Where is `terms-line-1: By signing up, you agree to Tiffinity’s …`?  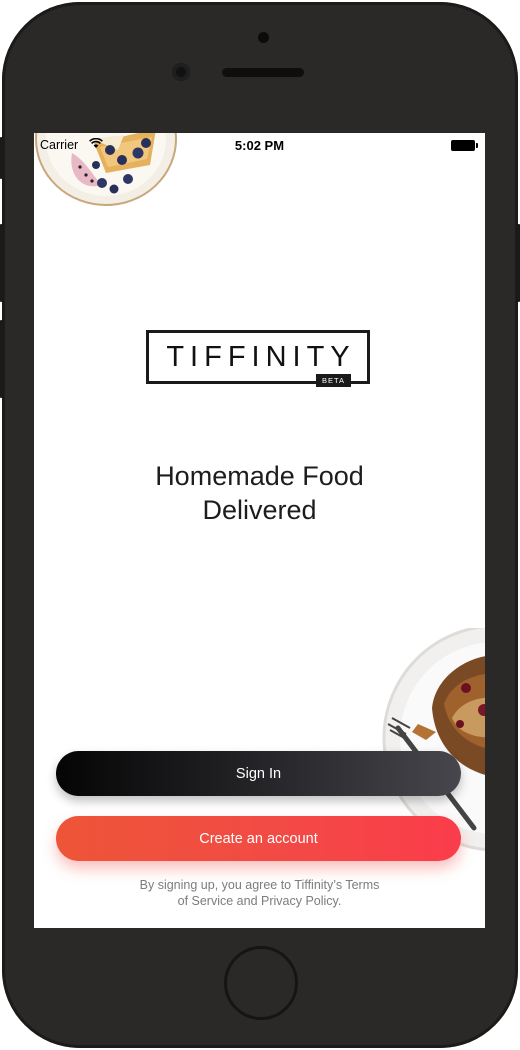 terms-line-1: By signing up, you agree to Tiffinity’s … is located at coordinates (259, 885).